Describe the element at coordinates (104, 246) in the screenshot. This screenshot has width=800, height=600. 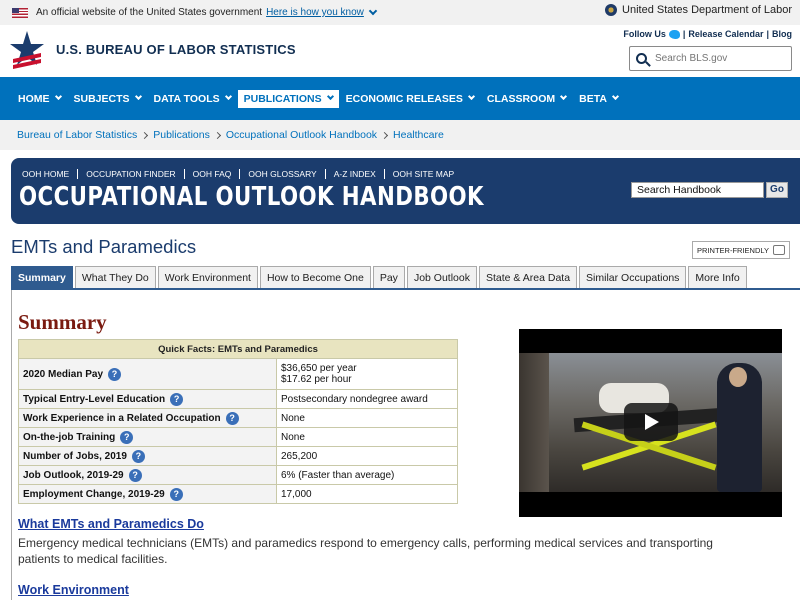
I see `page-title: EMTs and Paramedics` at that location.